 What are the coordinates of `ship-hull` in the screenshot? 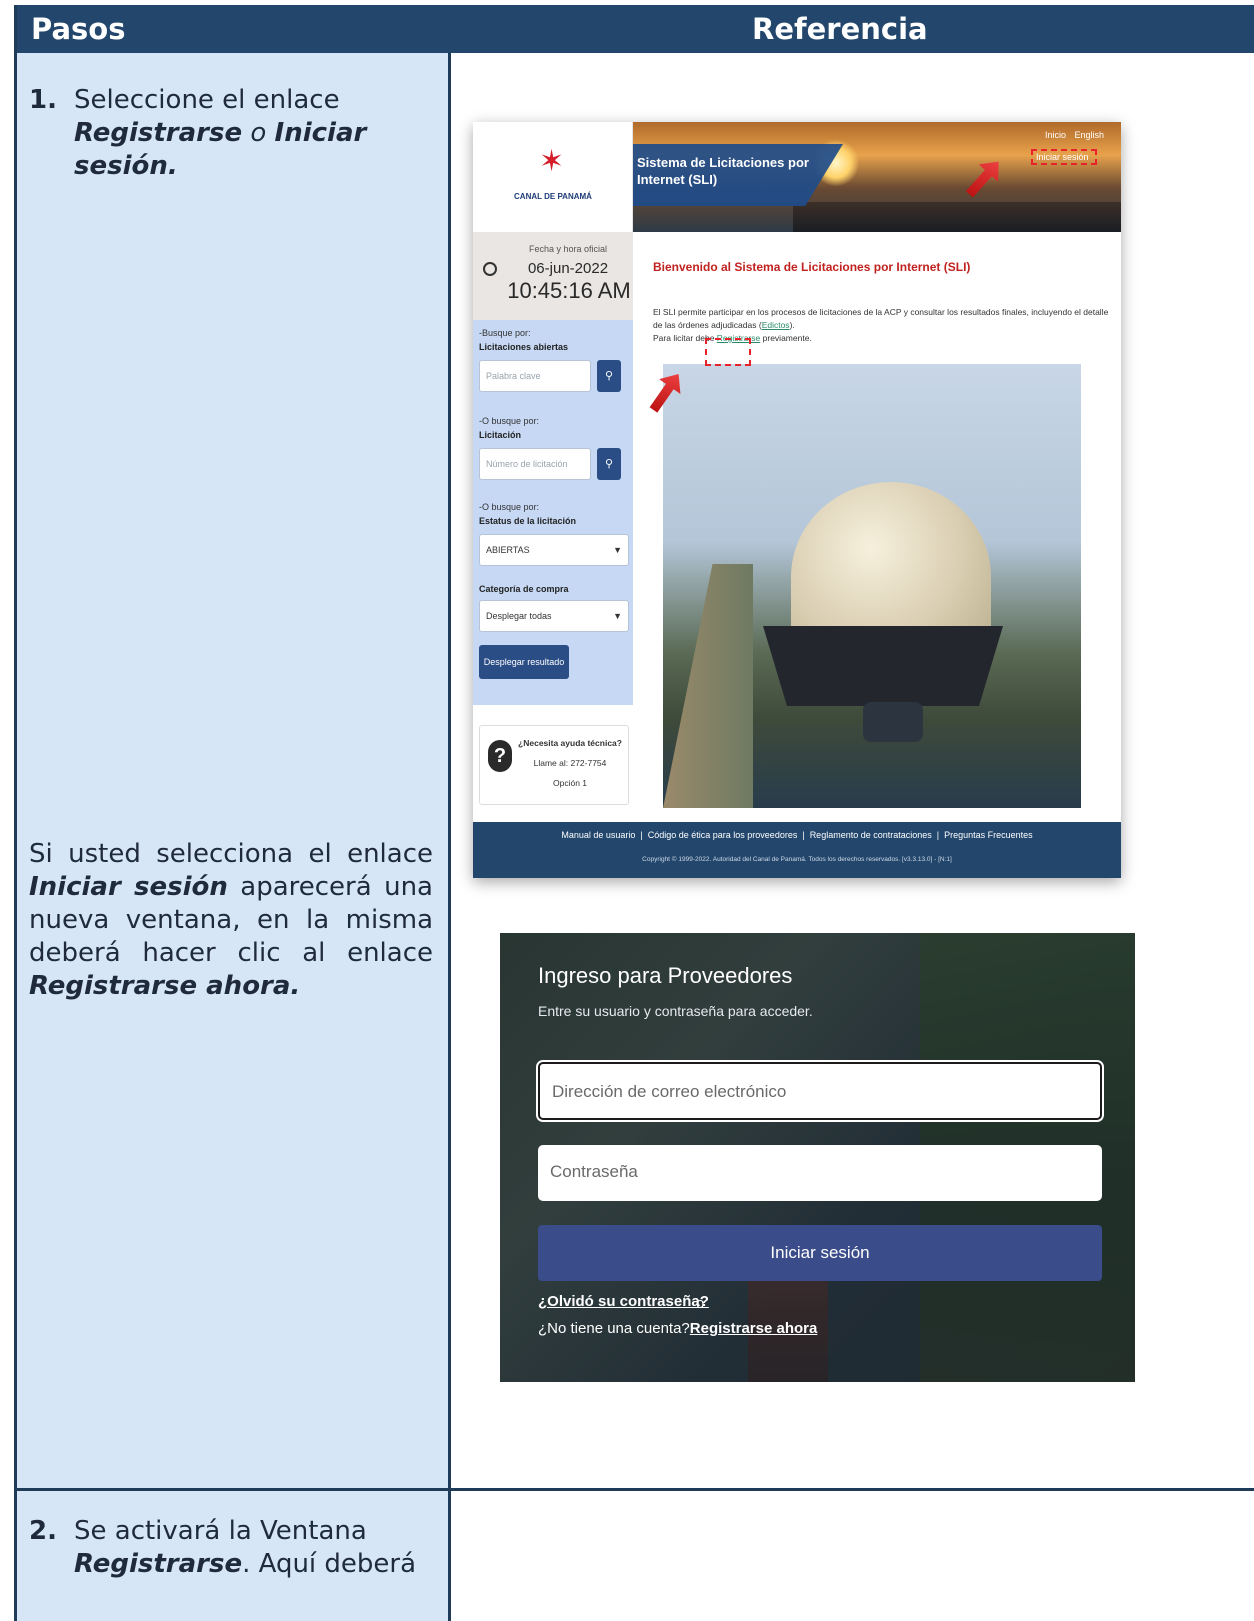 It's located at (883, 666).